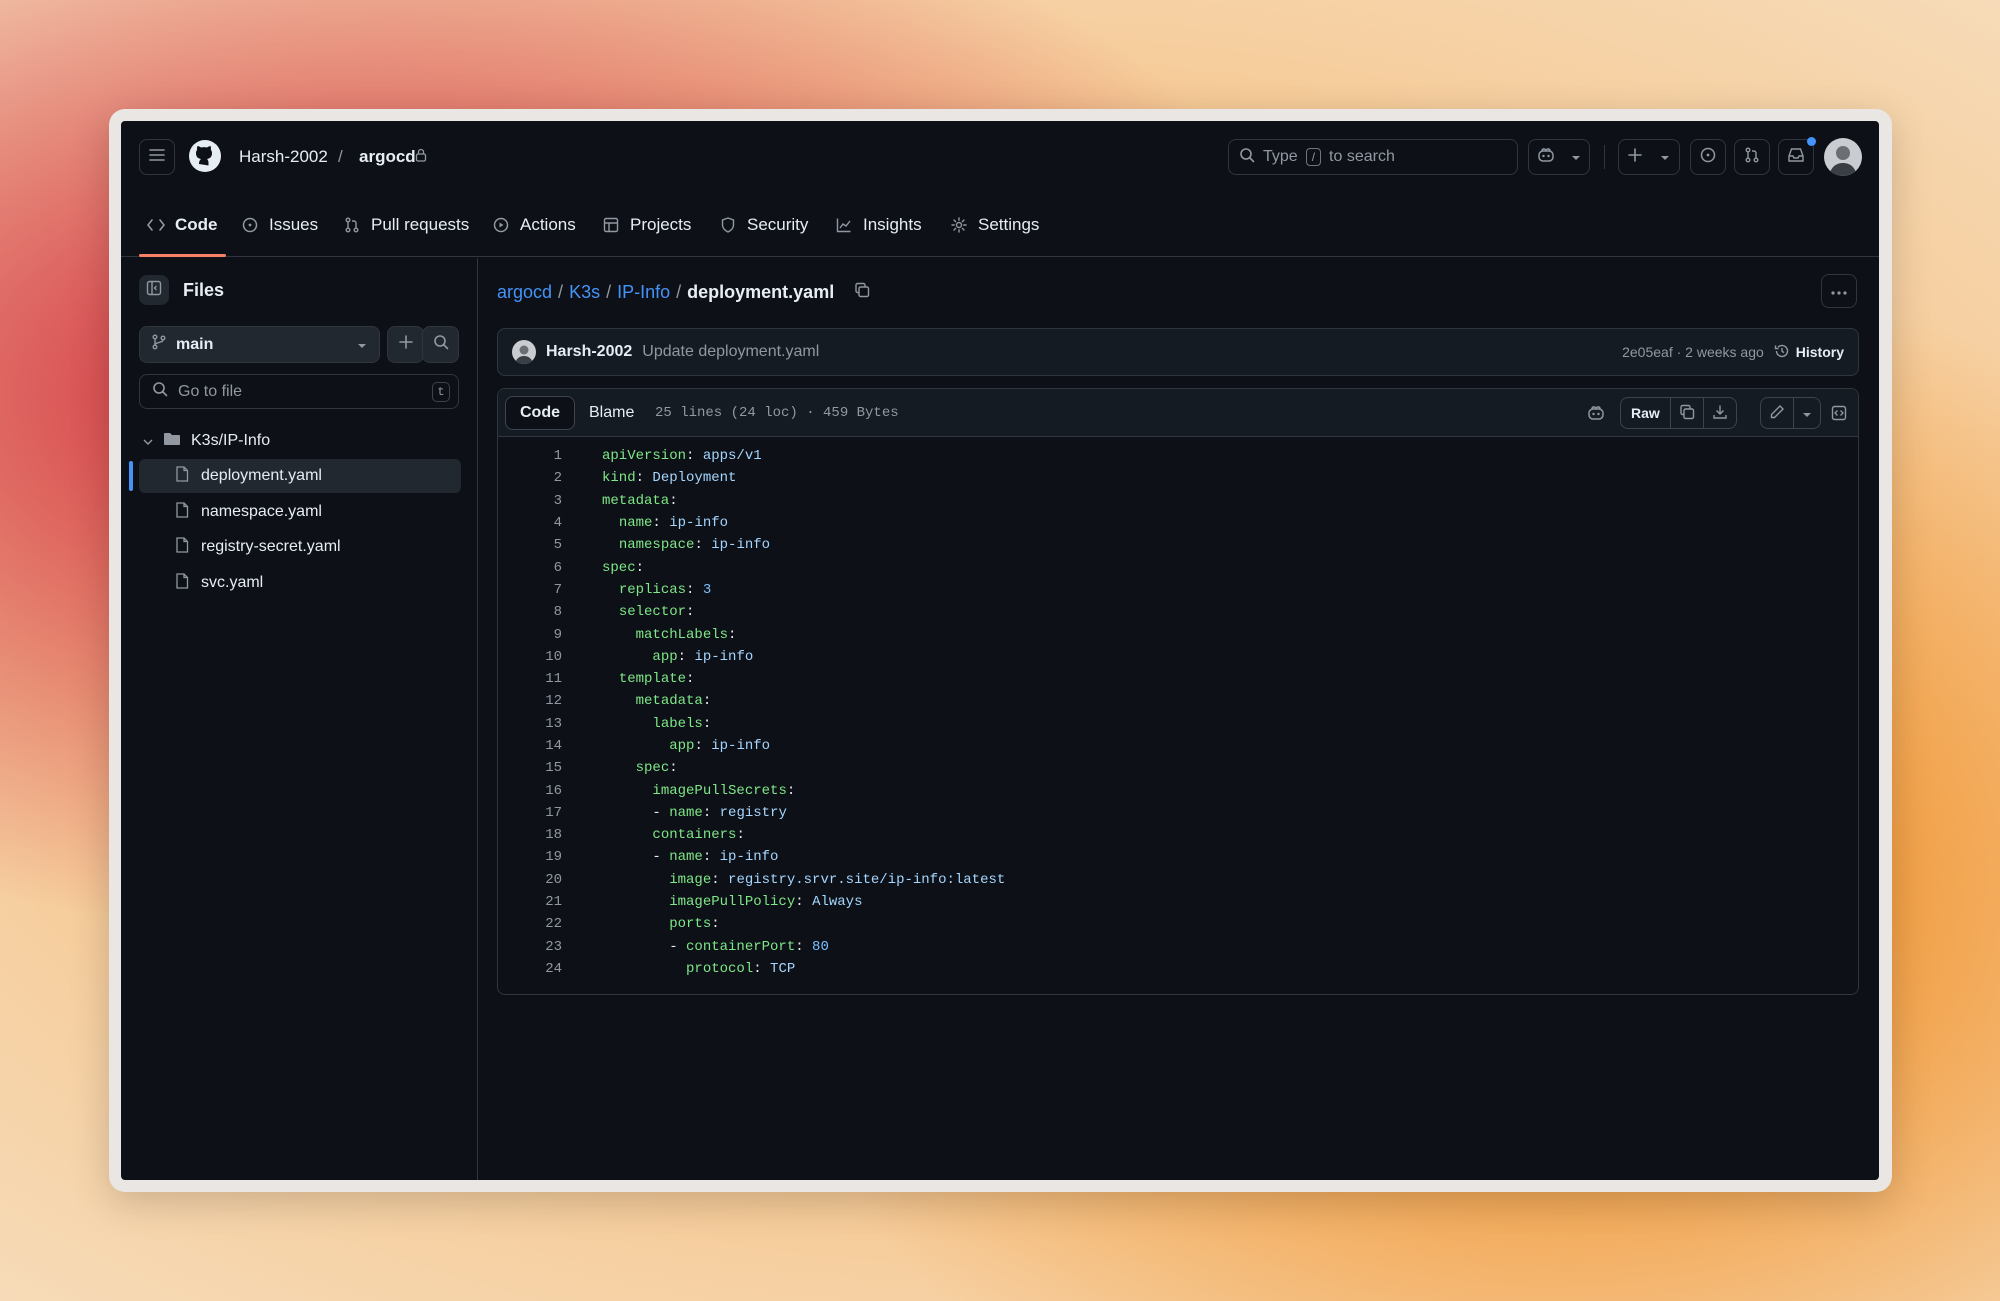  I want to click on notification-dot-icon, so click(1811, 141).